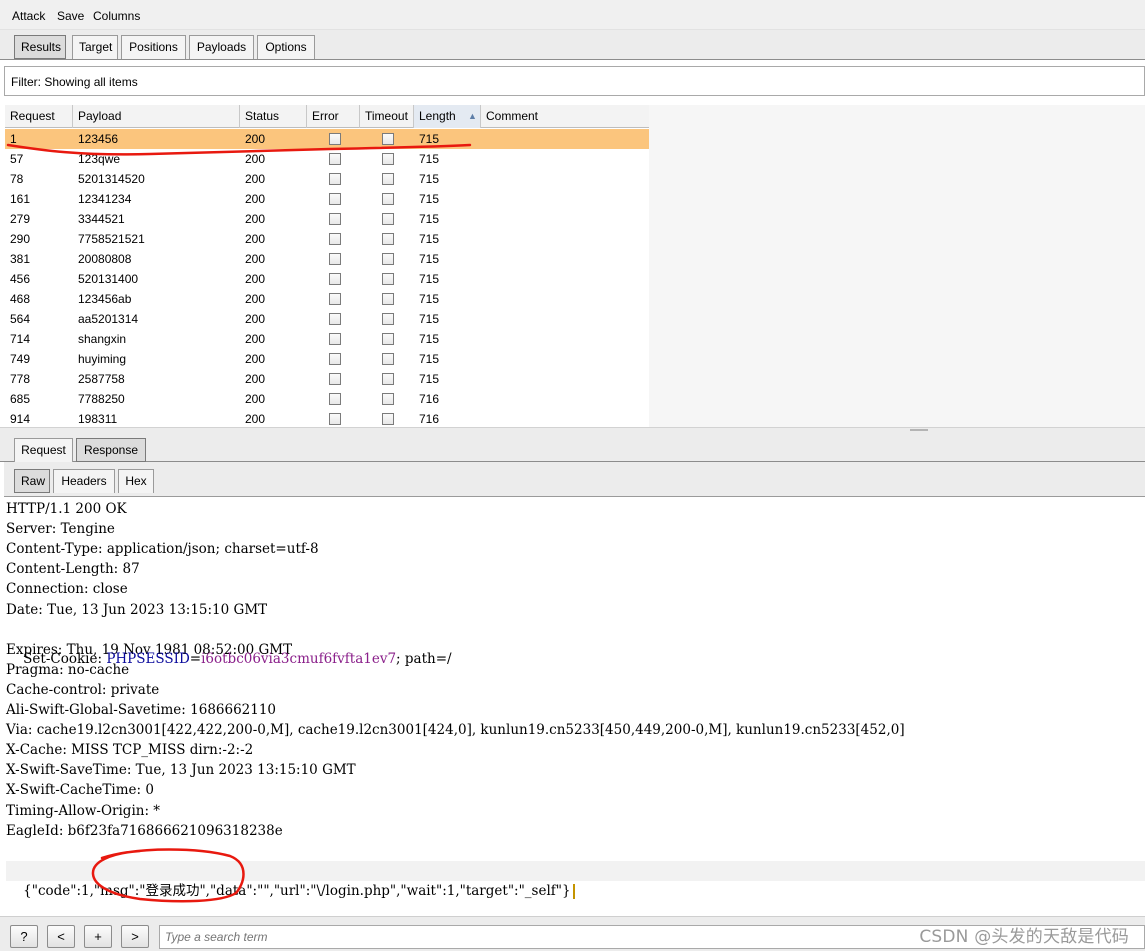  I want to click on previous-button: <, so click(61, 936).